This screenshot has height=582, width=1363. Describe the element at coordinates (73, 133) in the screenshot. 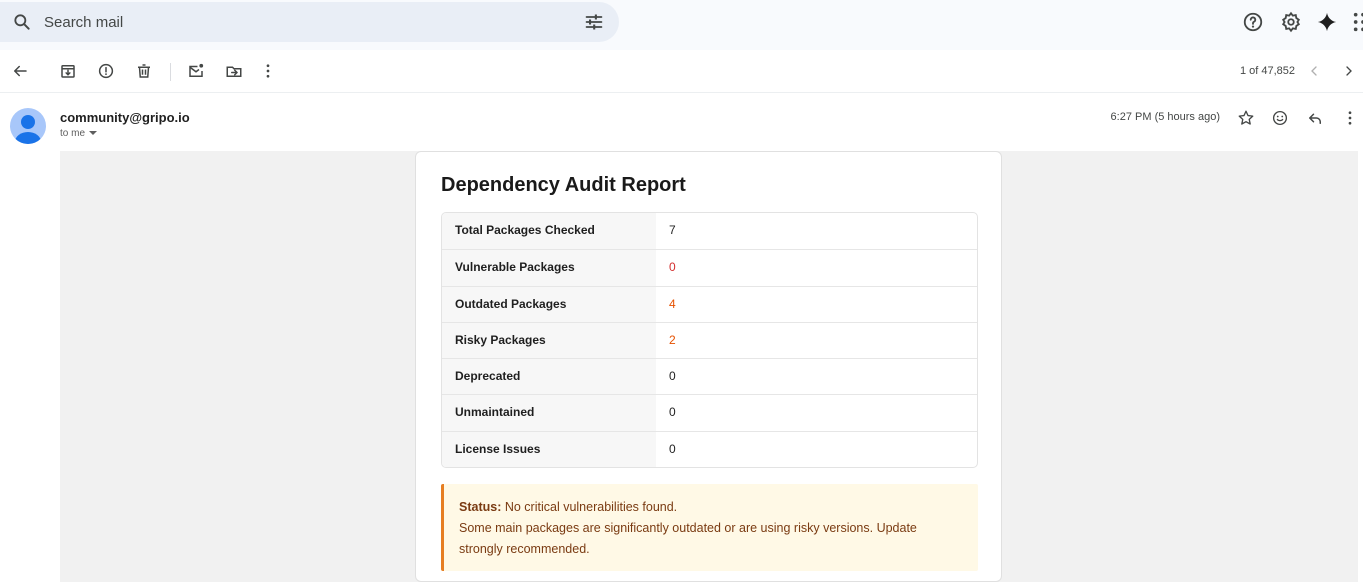

I see `recipients-label: to me` at that location.